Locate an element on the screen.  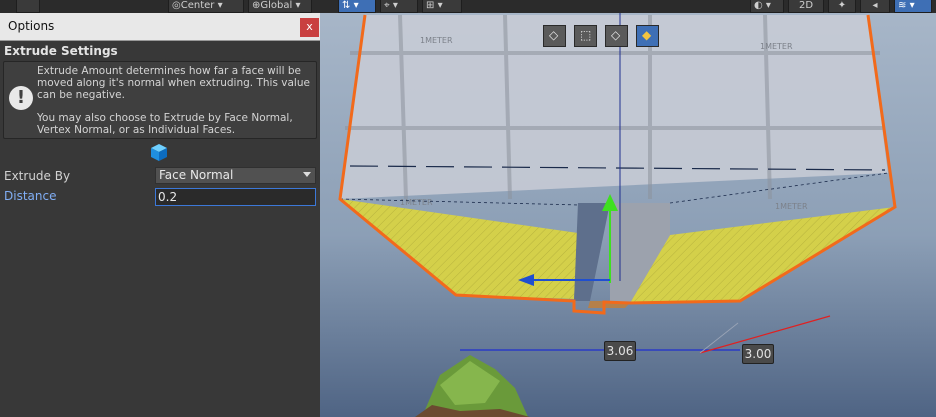
vertex-mode-icon: ◇ is located at coordinates (554, 35).